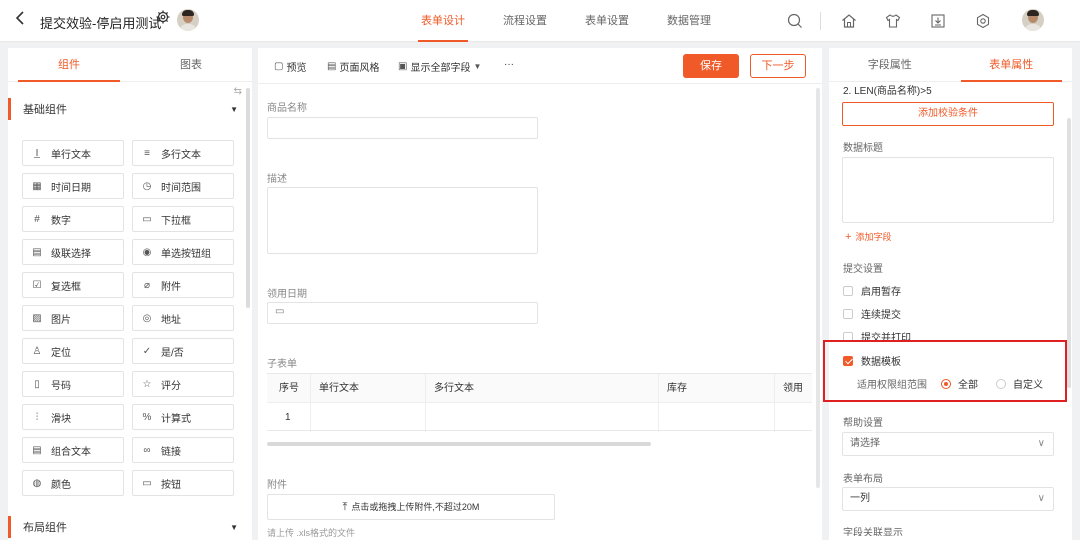 This screenshot has width=1080, height=540. Describe the element at coordinates (163, 18) in the screenshot. I see `gear-icon` at that location.